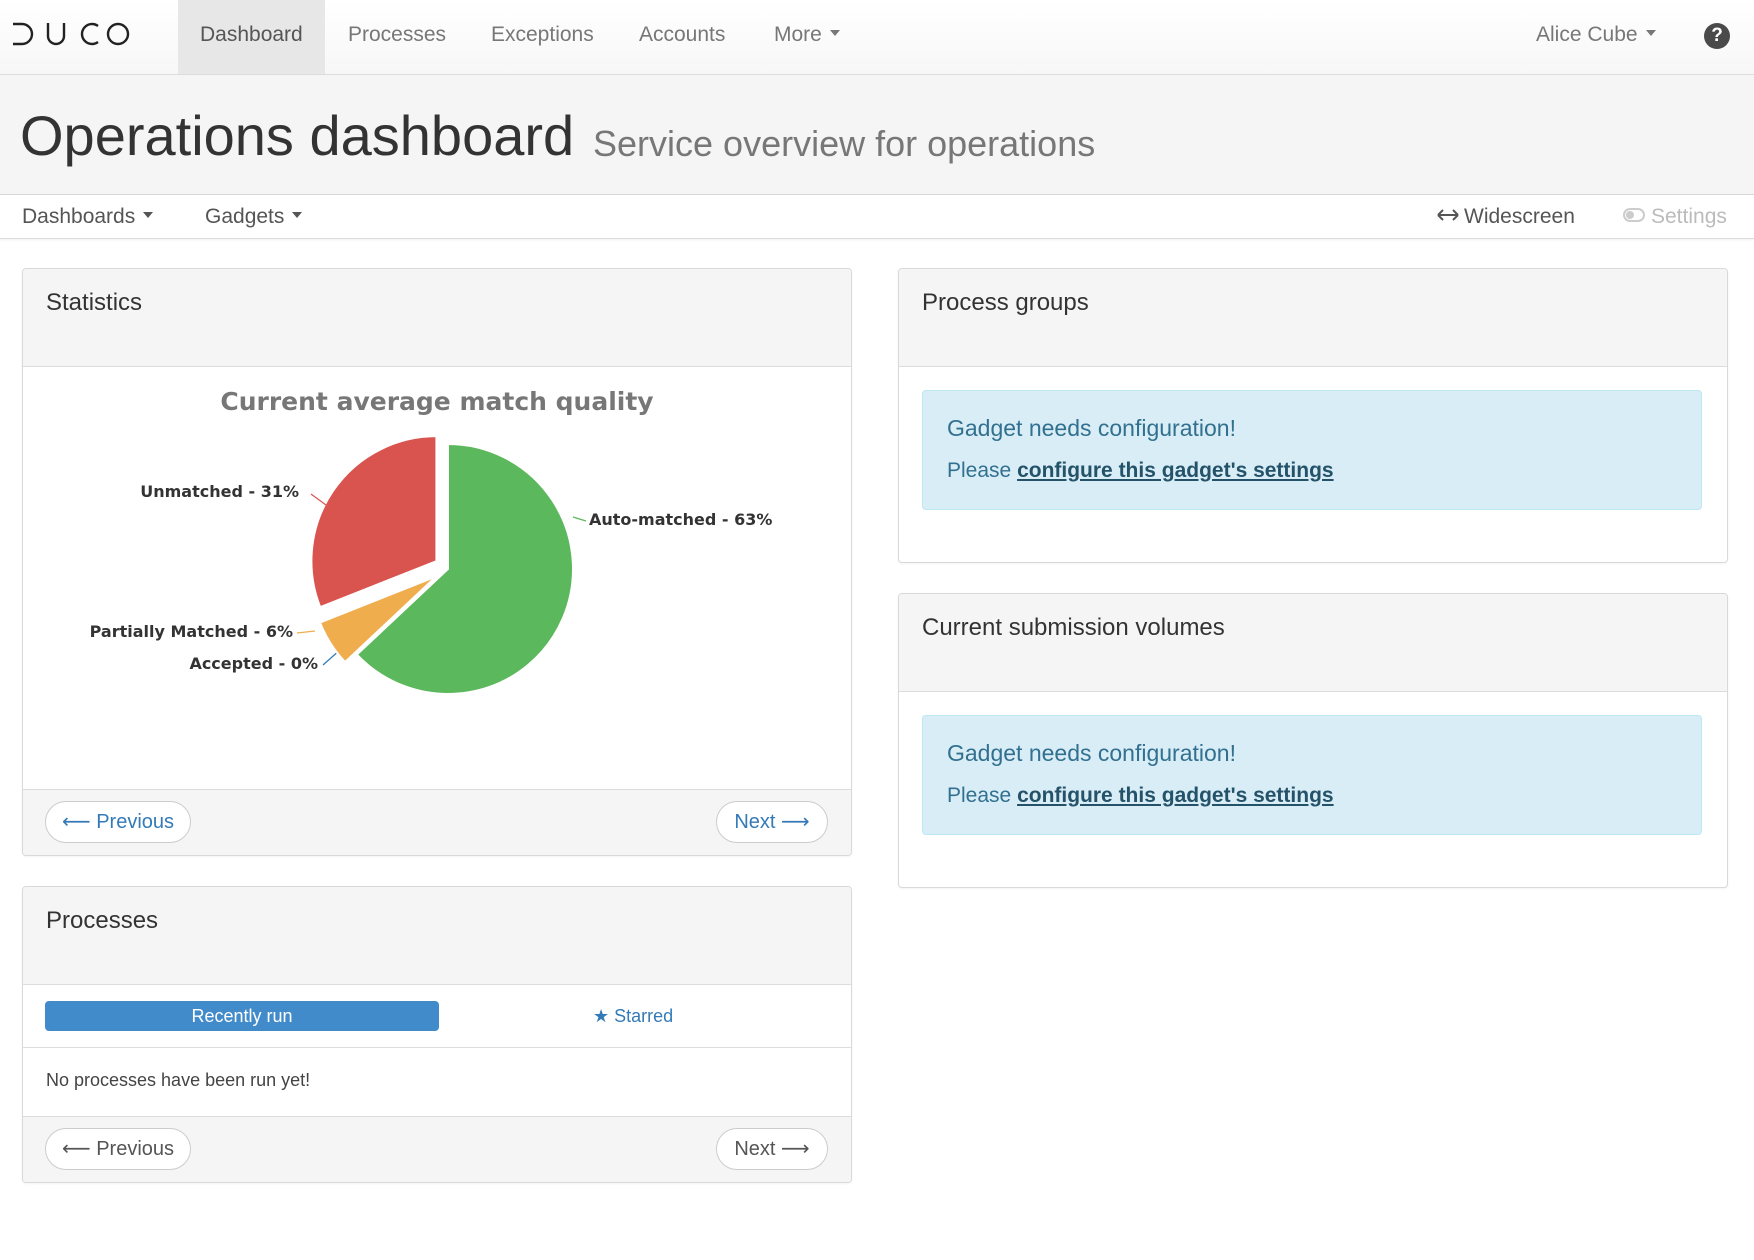  Describe the element at coordinates (178, 1080) in the screenshot. I see `empty-state-text: No processes have been run yet!` at that location.